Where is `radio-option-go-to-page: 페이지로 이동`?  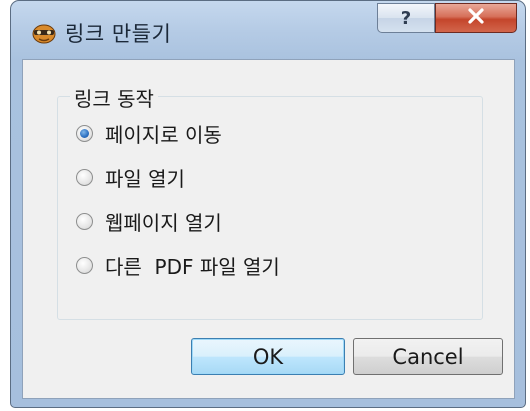
radio-option-go-to-page: 페이지로 이동 is located at coordinates (149, 133).